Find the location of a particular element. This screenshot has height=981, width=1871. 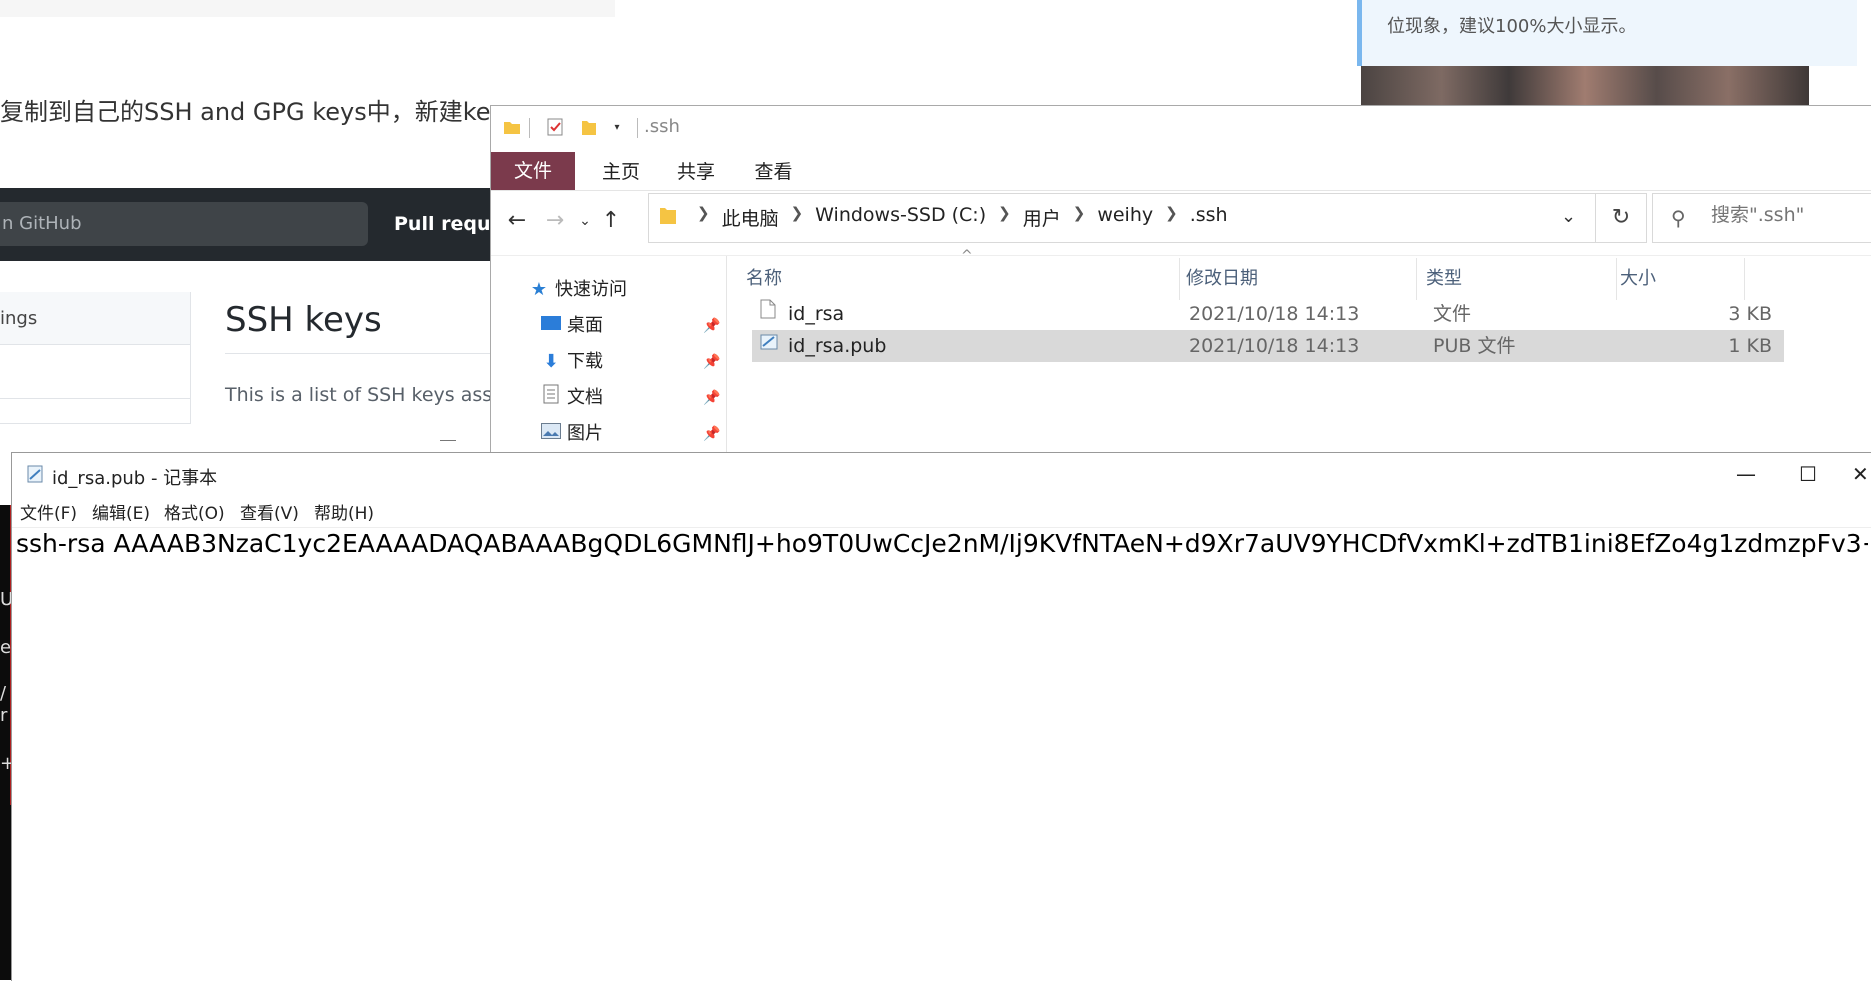

sidebar-item-label: 文档 is located at coordinates (585, 397).